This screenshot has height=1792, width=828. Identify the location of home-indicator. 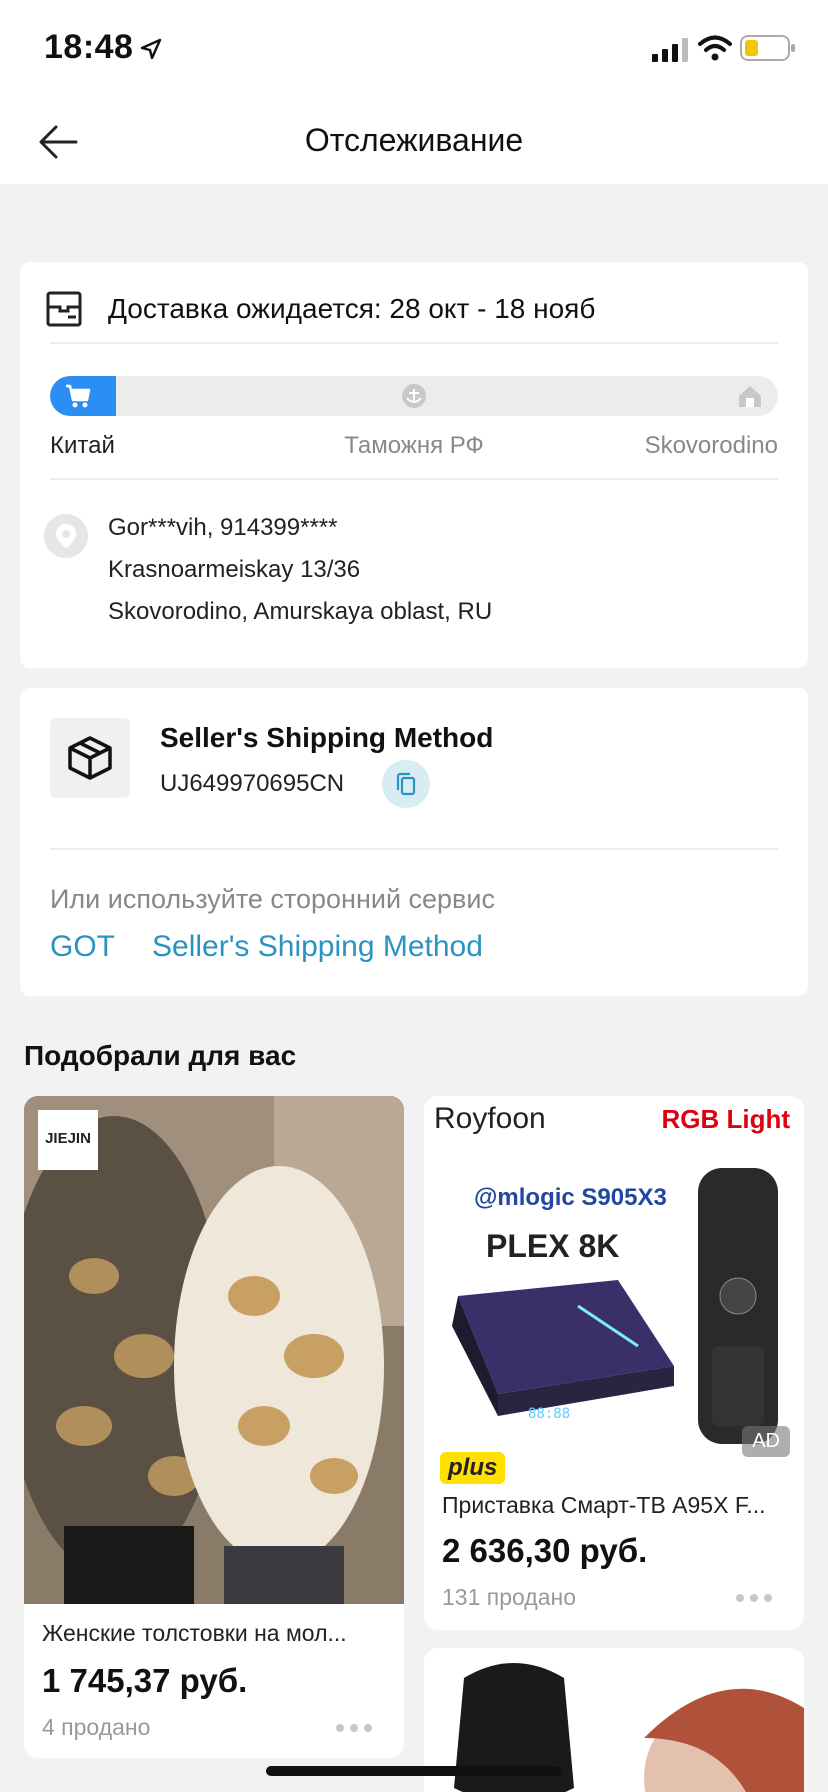
(414, 1771).